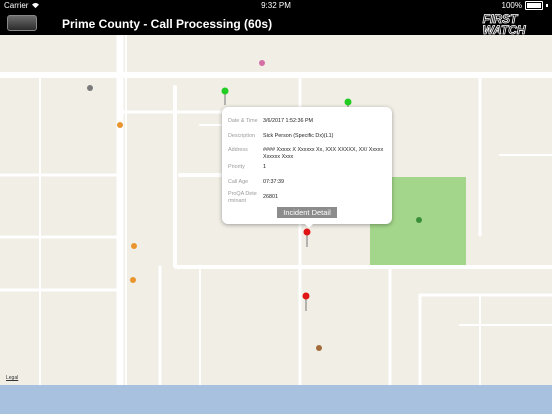 This screenshot has height=414, width=552. What do you see at coordinates (319, 348) in the screenshot?
I see `poi-icon-school` at bounding box center [319, 348].